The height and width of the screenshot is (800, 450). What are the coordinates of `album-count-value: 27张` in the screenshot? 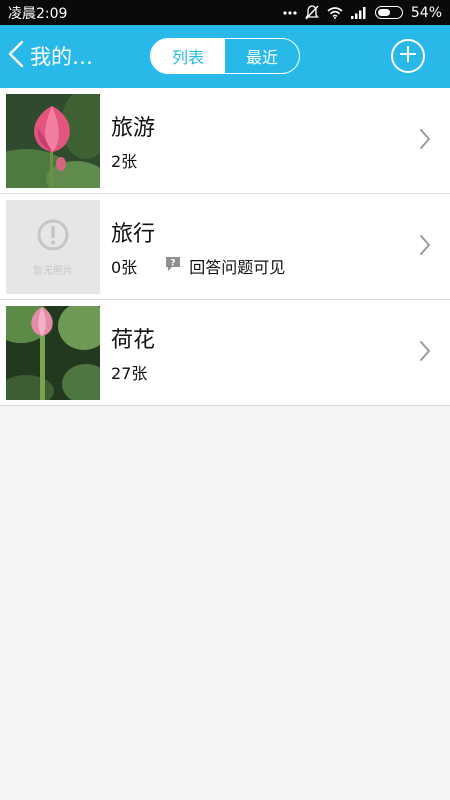 It's located at (129, 373).